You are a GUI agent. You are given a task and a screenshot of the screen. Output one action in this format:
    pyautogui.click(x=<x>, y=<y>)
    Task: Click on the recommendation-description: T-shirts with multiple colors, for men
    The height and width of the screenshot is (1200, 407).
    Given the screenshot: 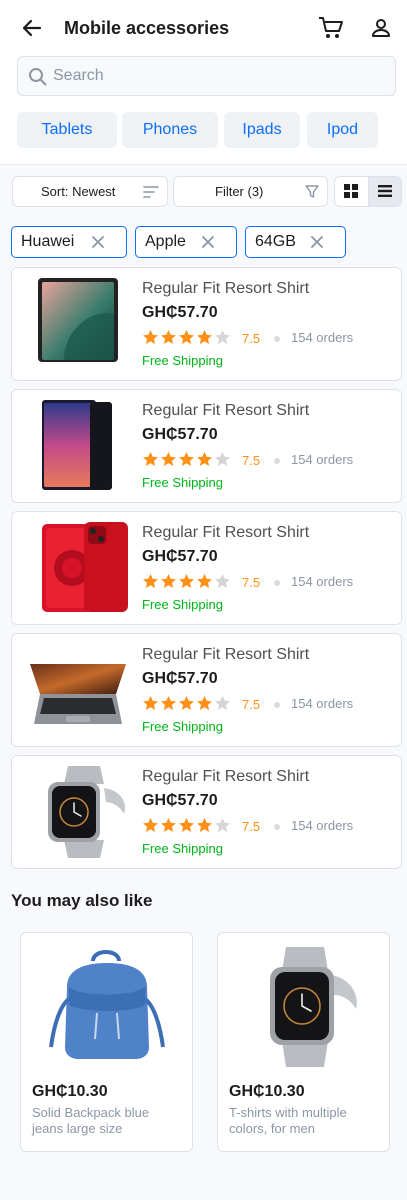 What is the action you would take?
    pyautogui.click(x=288, y=1120)
    